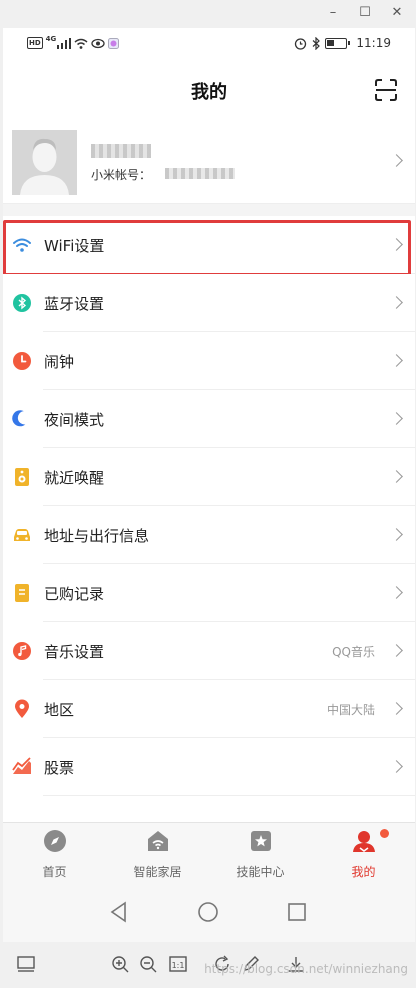  Describe the element at coordinates (64, 43) in the screenshot. I see `signal-icon` at that location.